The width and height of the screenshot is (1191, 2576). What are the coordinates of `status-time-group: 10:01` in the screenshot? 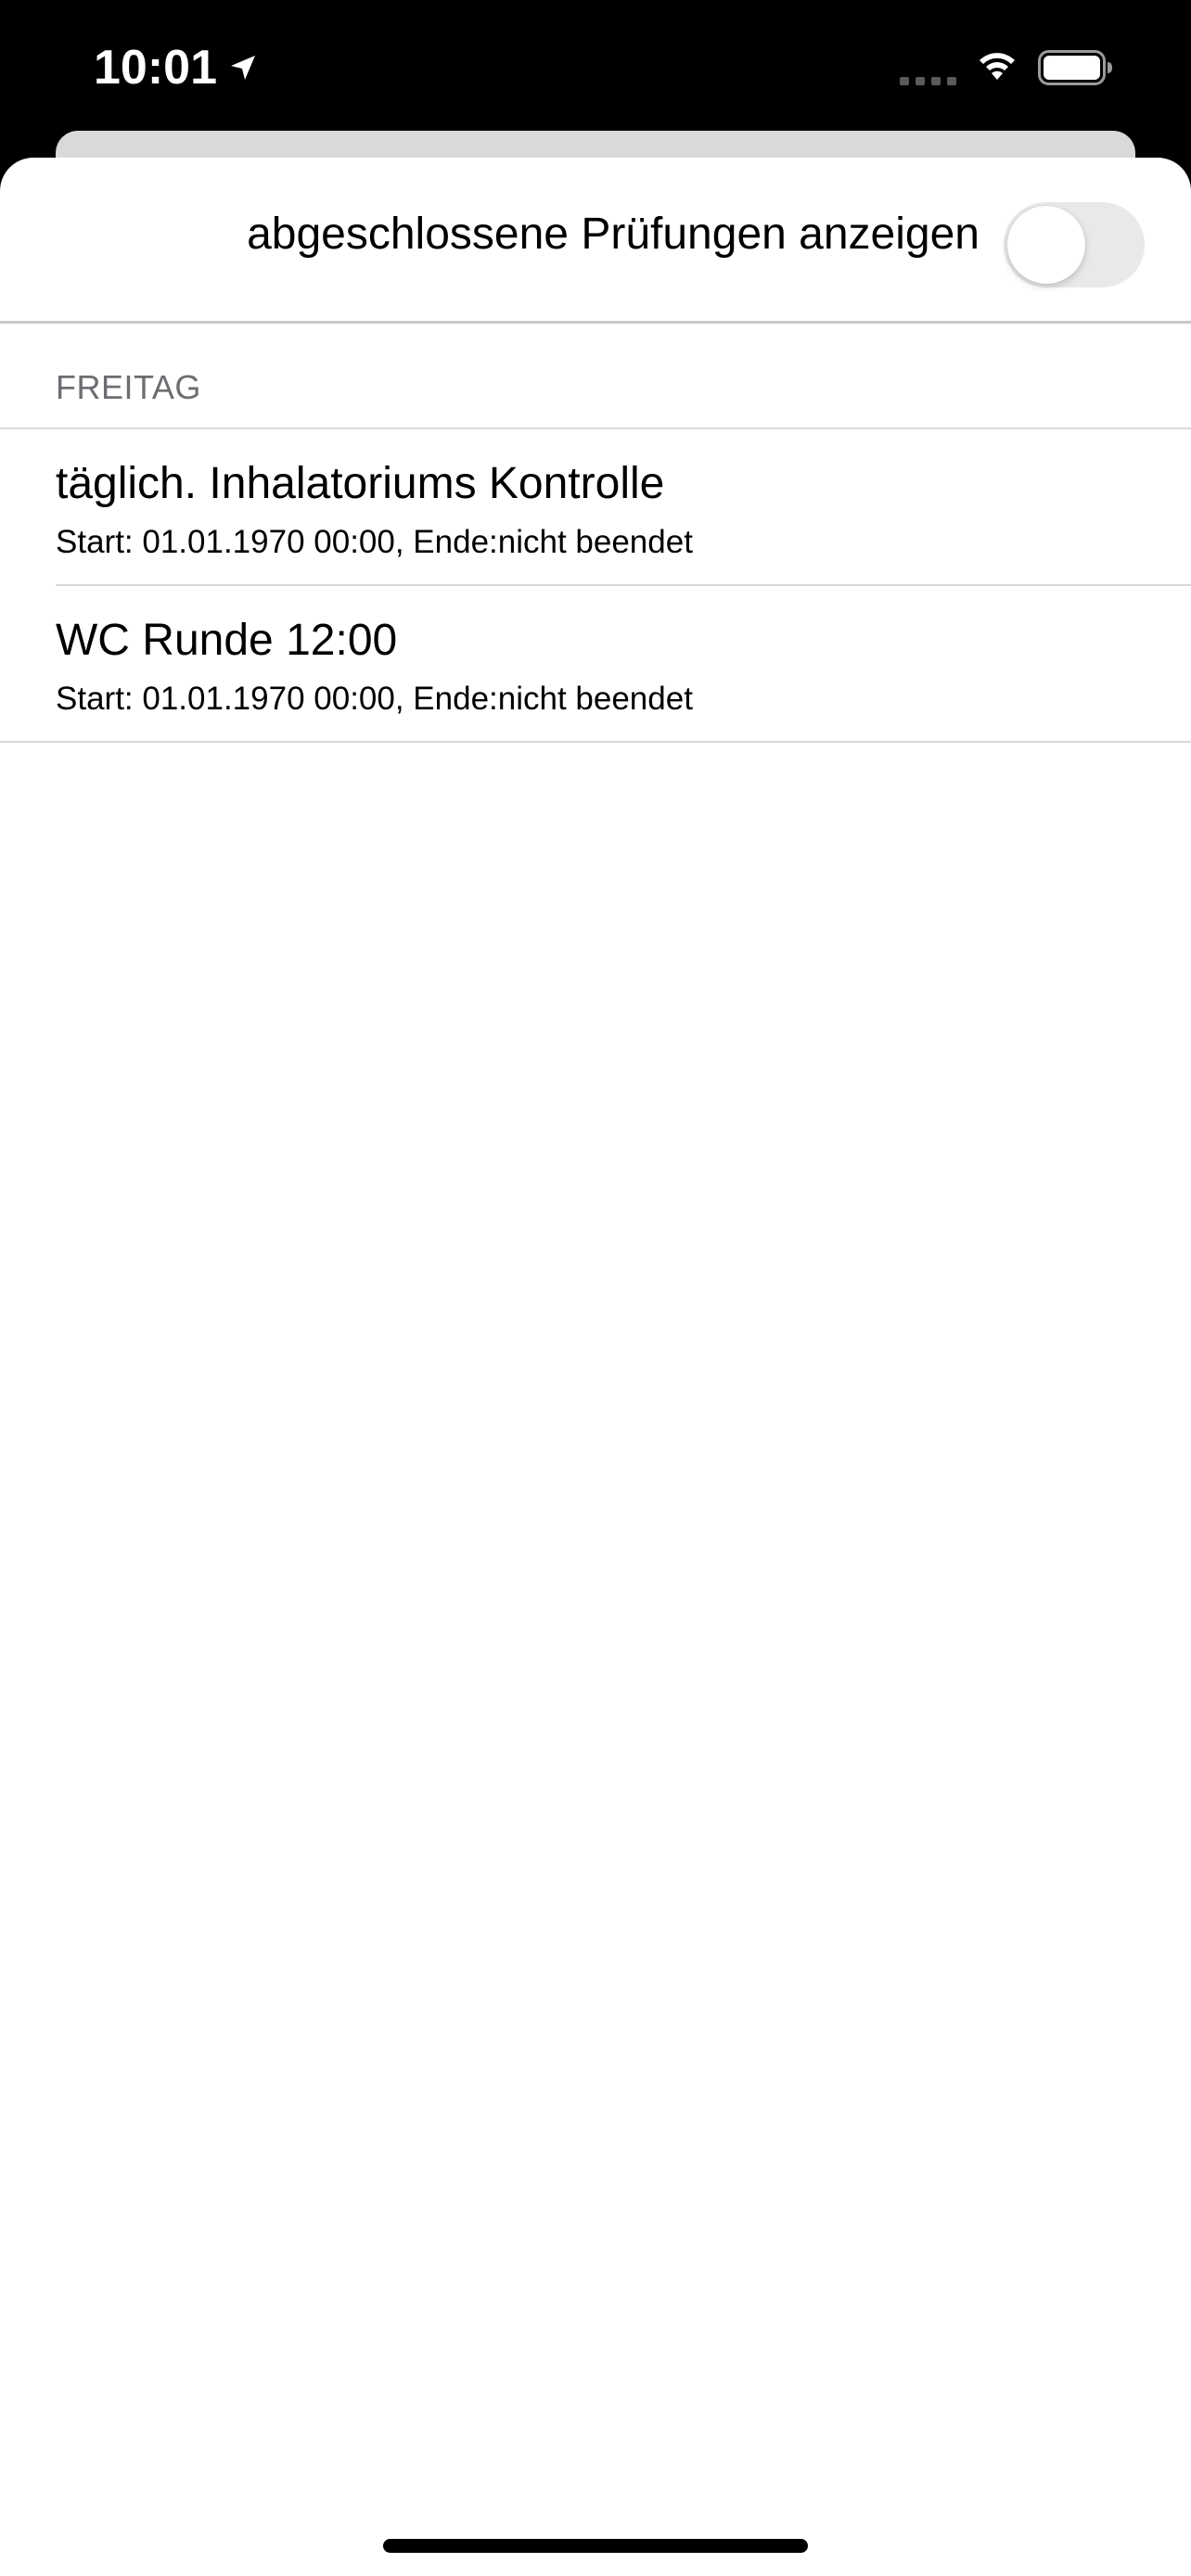 It's located at (176, 67).